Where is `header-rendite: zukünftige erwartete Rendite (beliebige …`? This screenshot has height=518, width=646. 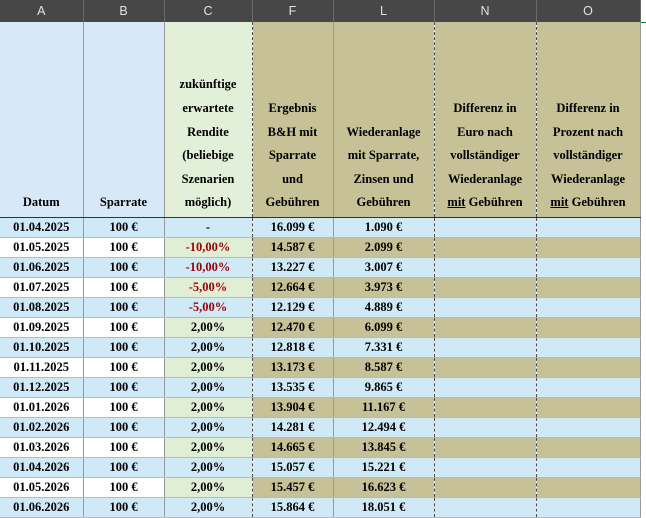
header-rendite: zukünftige erwartete Rendite (beliebige … is located at coordinates (208, 120).